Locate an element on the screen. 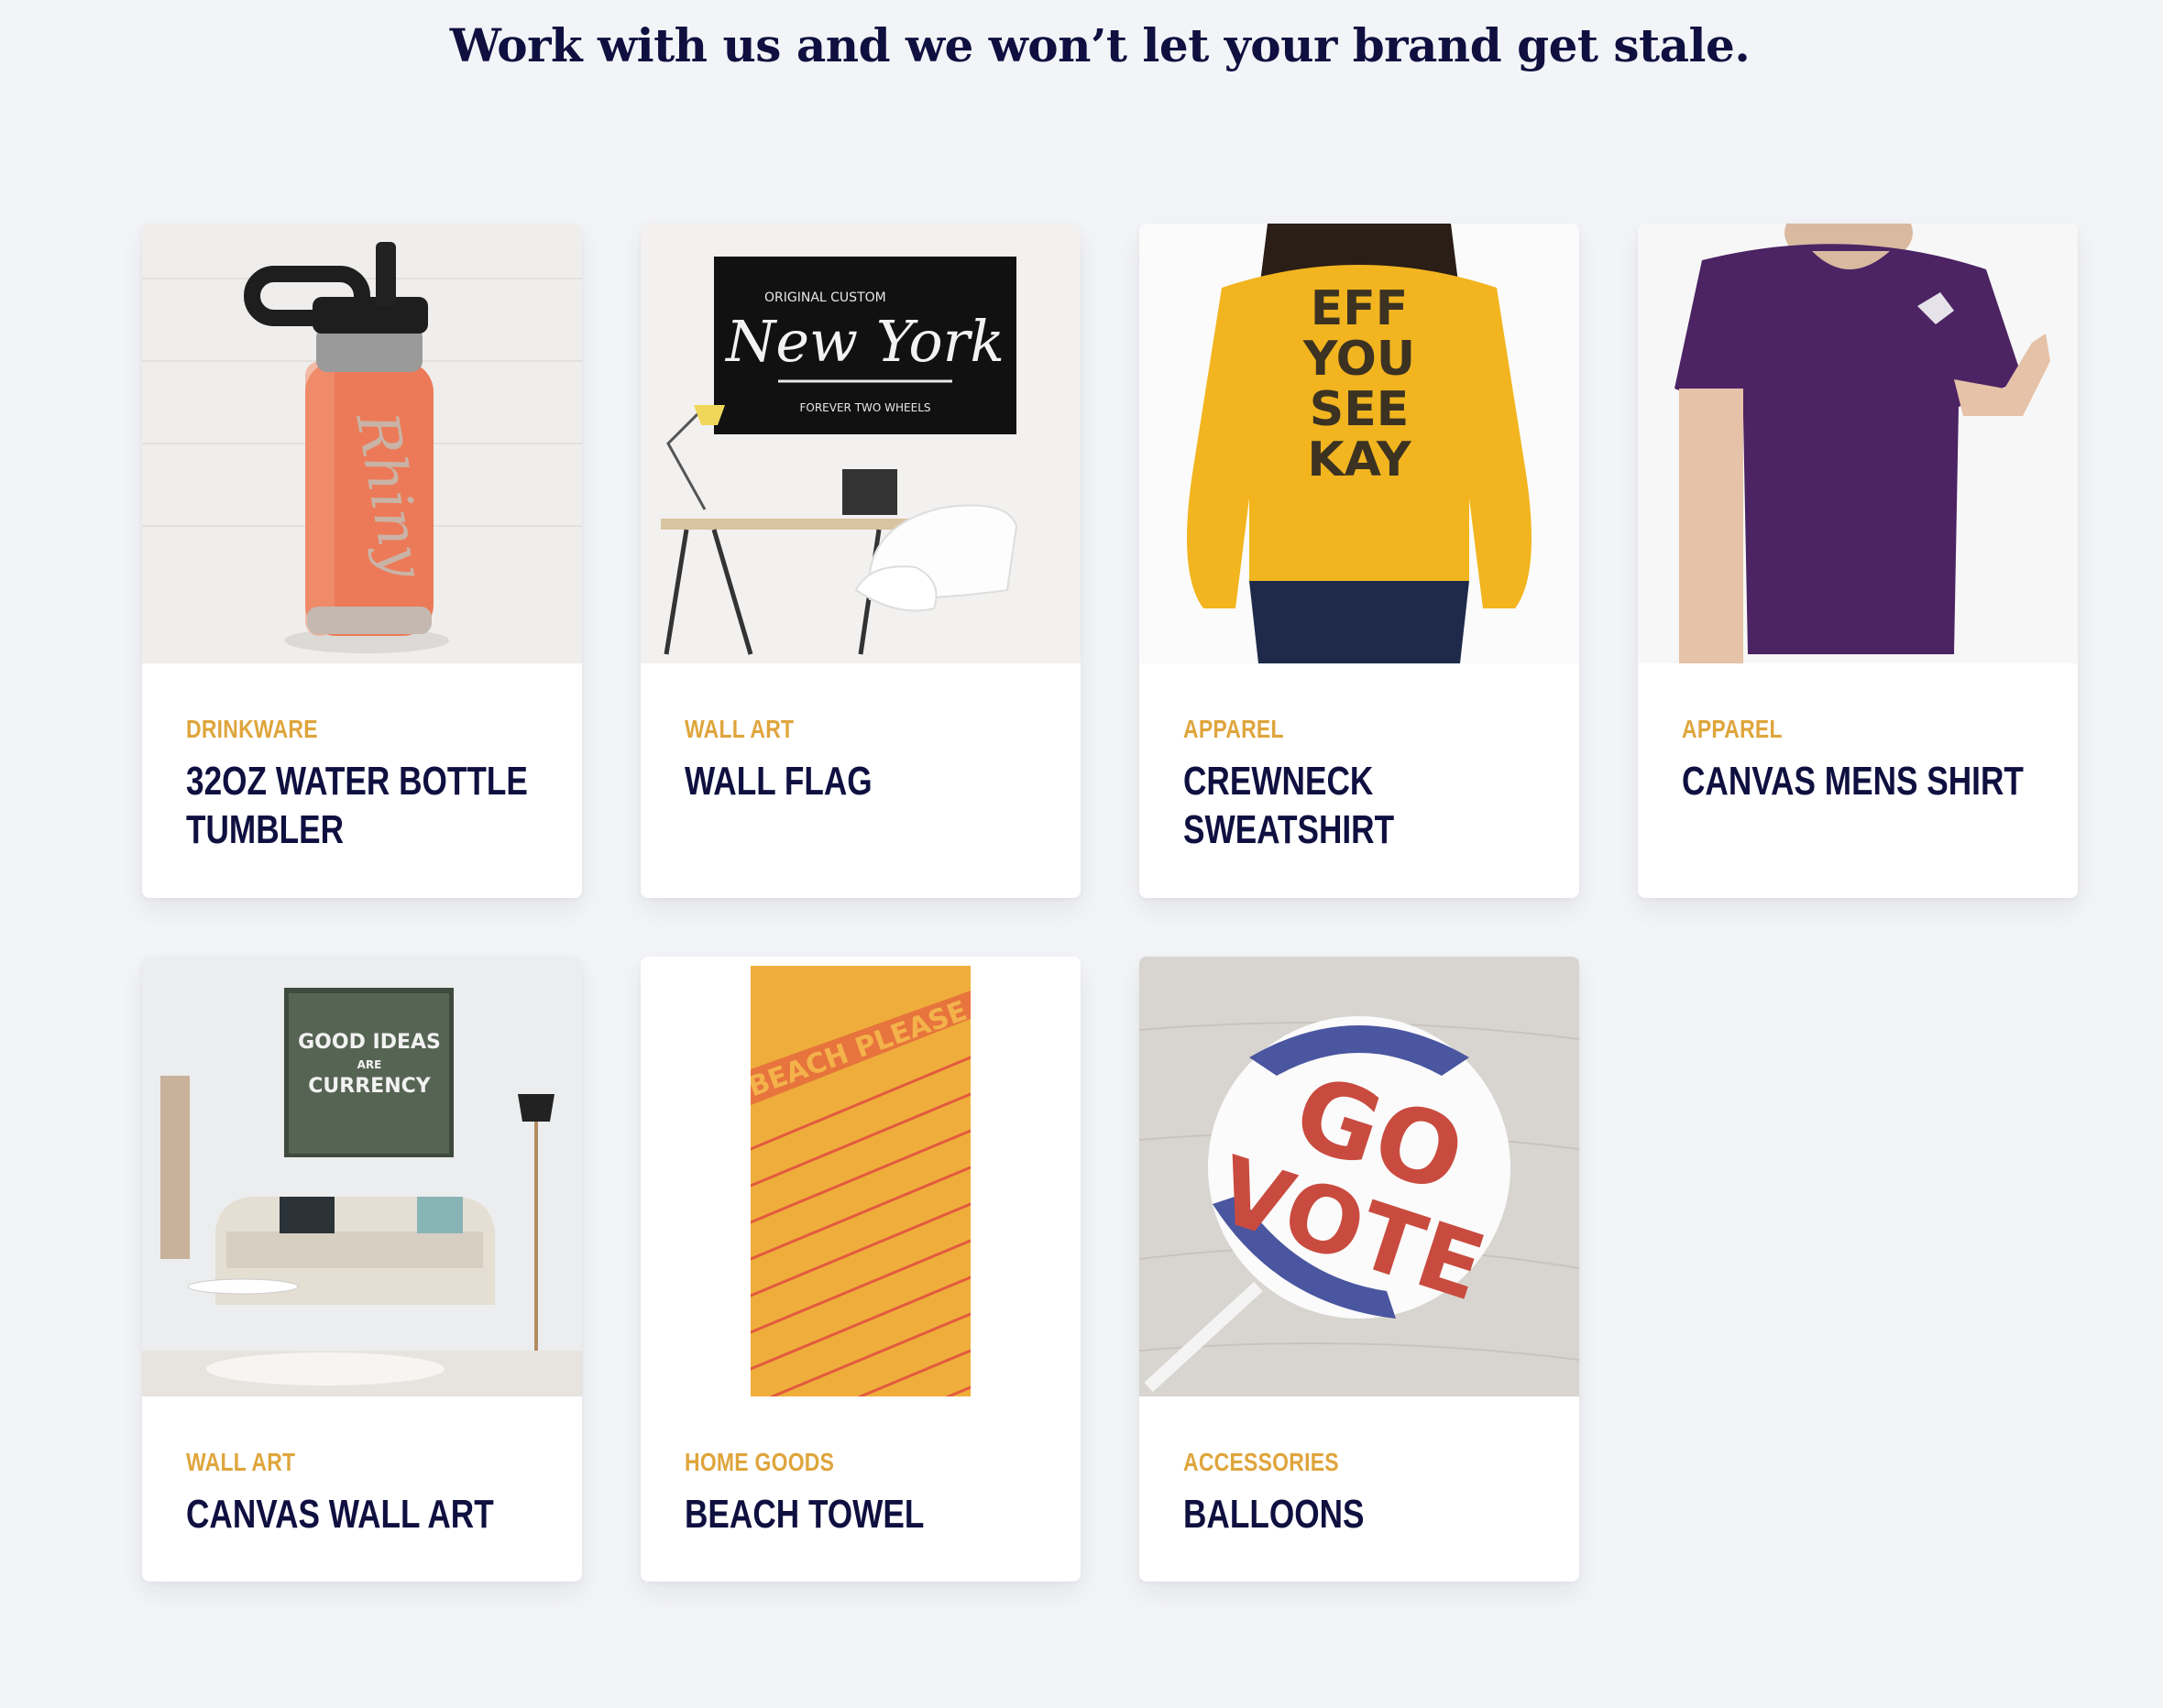 This screenshot has width=2163, height=1708. product-title: 32oz Water Bottle Tumbler is located at coordinates (370, 806).